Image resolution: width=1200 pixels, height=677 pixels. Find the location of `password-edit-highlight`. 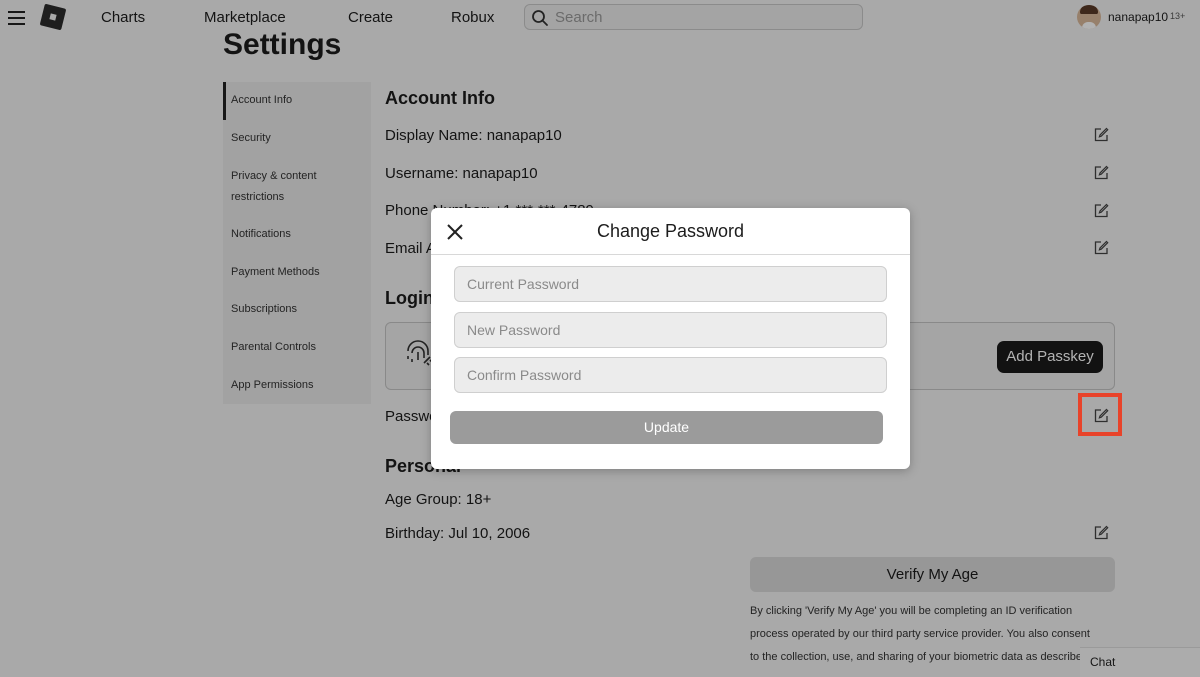

password-edit-highlight is located at coordinates (1100, 414).